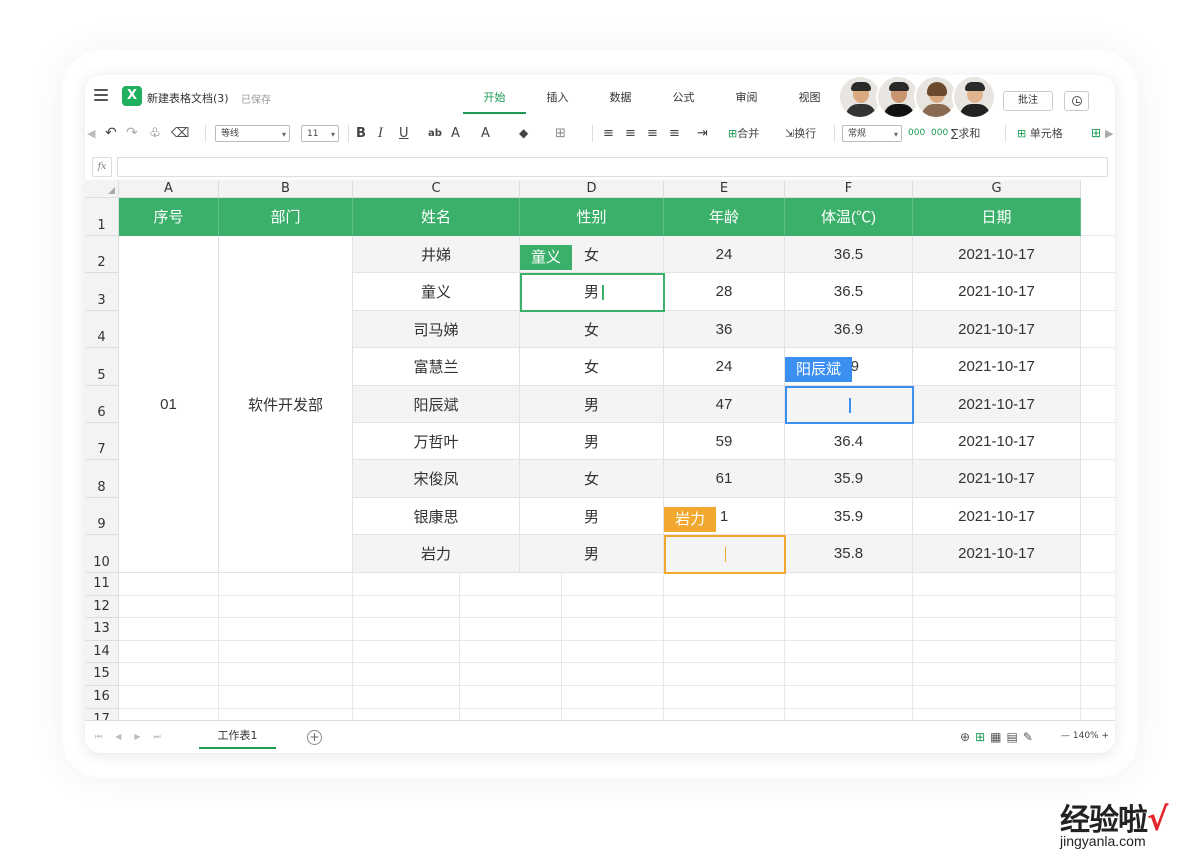  I want to click on format-painter-icon: ♧, so click(155, 133).